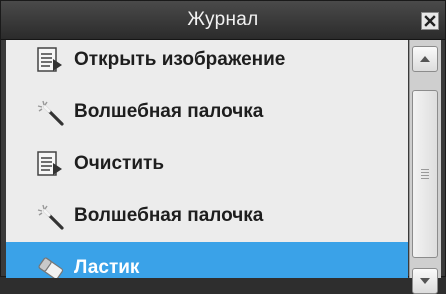 The image size is (446, 294). I want to click on chevron-up-icon, so click(425, 59).